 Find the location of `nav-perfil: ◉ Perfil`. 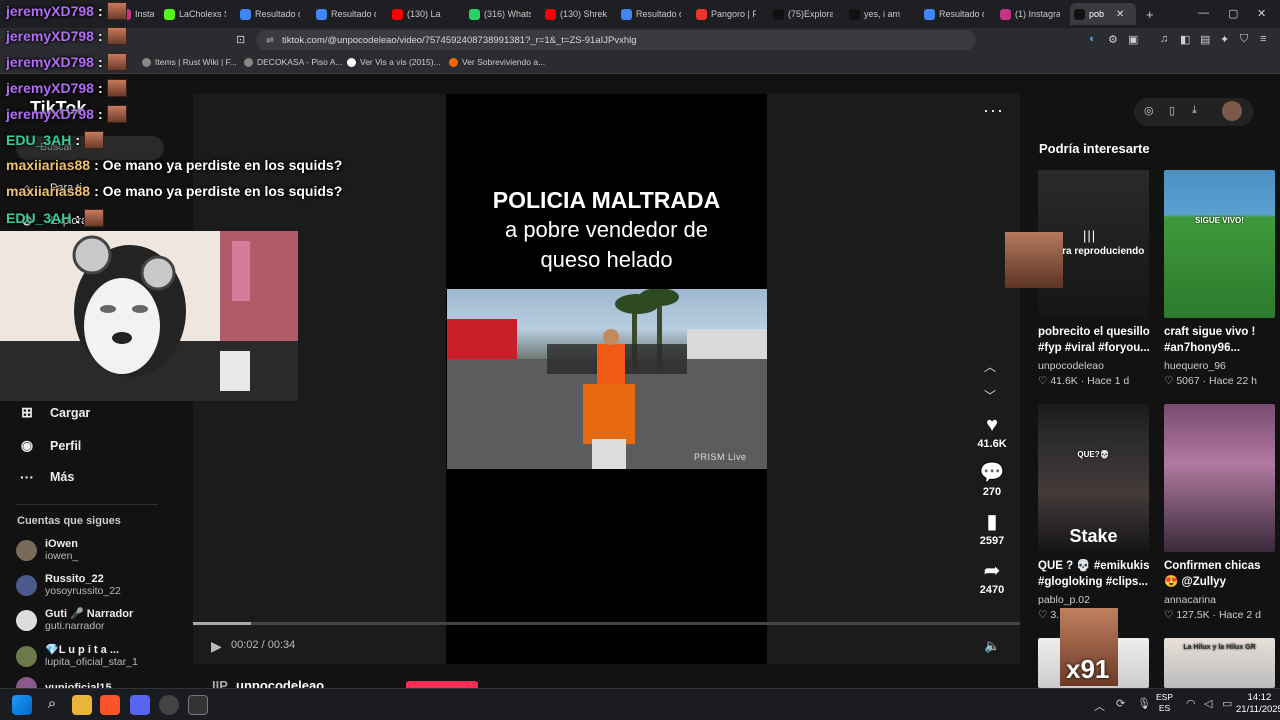

nav-perfil: ◉ Perfil is located at coordinates (49, 445).